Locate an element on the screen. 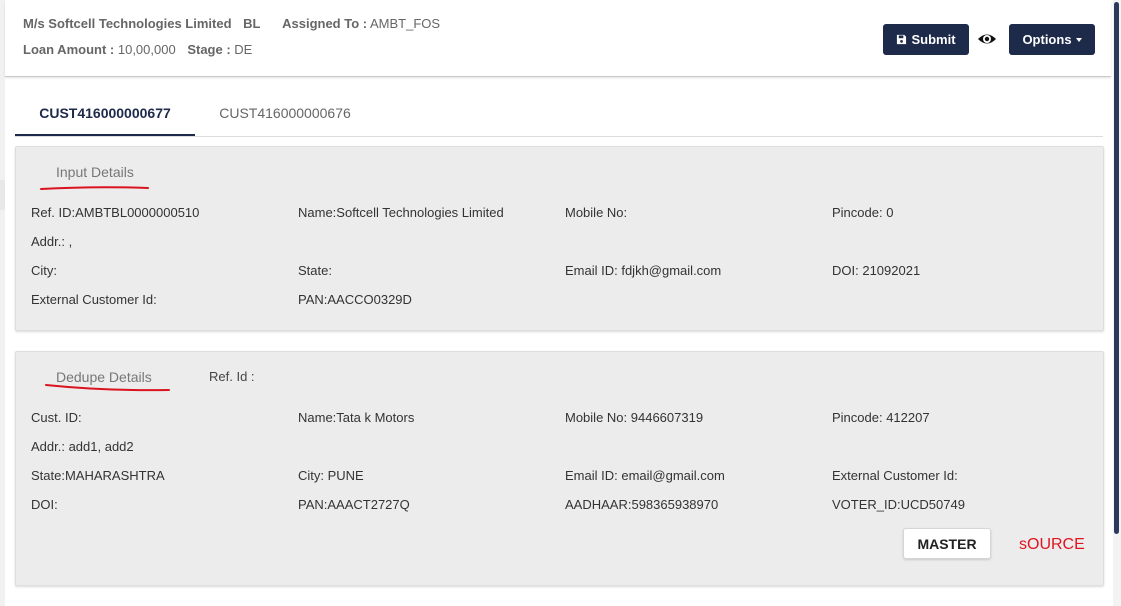 The image size is (1121, 606). dedupe-external-customer-id: External Customer Id: is located at coordinates (895, 475).